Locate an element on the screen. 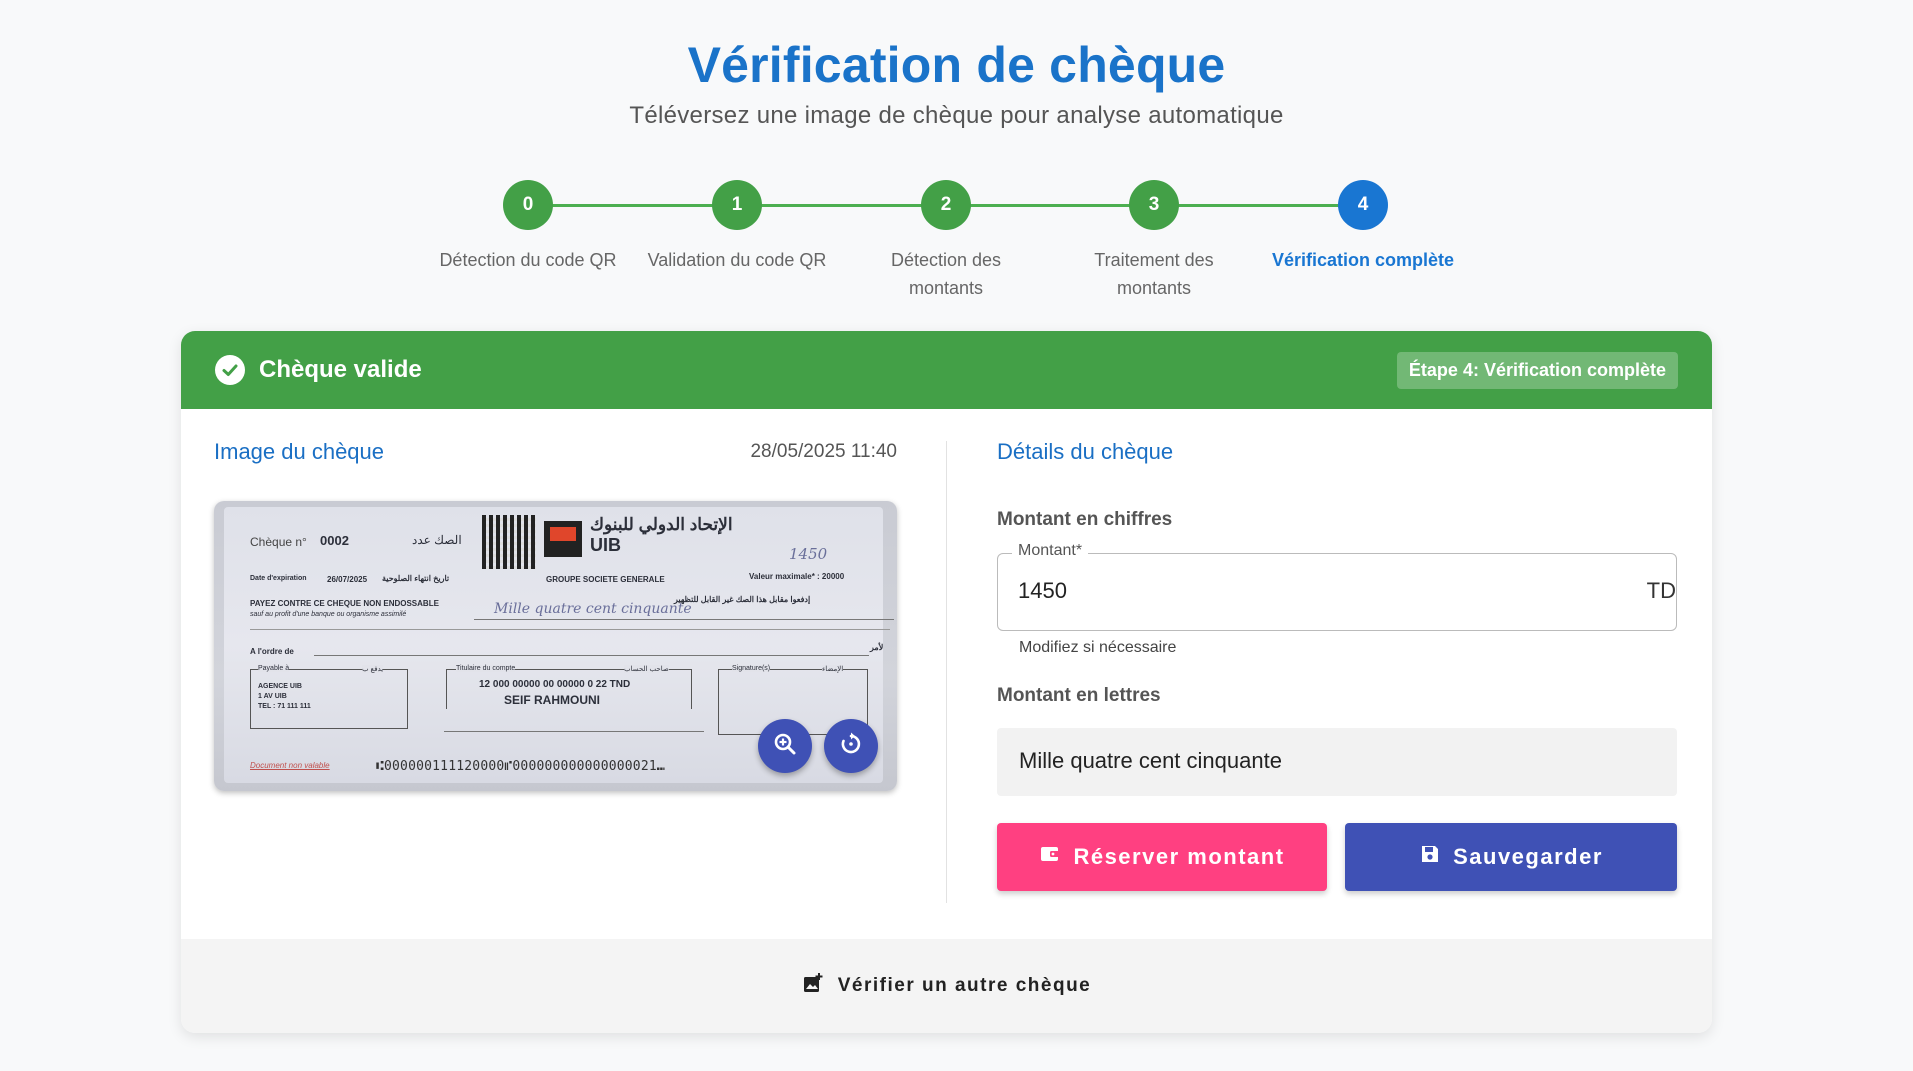 The height and width of the screenshot is (1071, 1913). step-label: Validation du code QR is located at coordinates (737, 260).